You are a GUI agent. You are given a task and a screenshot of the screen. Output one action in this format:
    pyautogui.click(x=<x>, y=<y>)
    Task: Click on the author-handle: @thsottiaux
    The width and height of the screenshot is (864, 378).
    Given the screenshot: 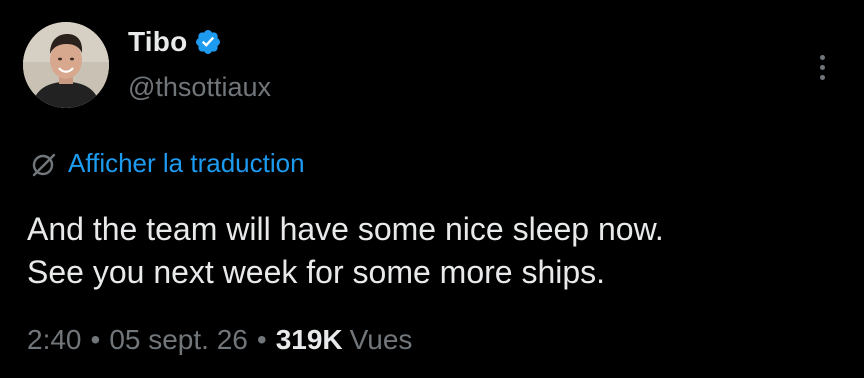 What is the action you would take?
    pyautogui.click(x=199, y=87)
    